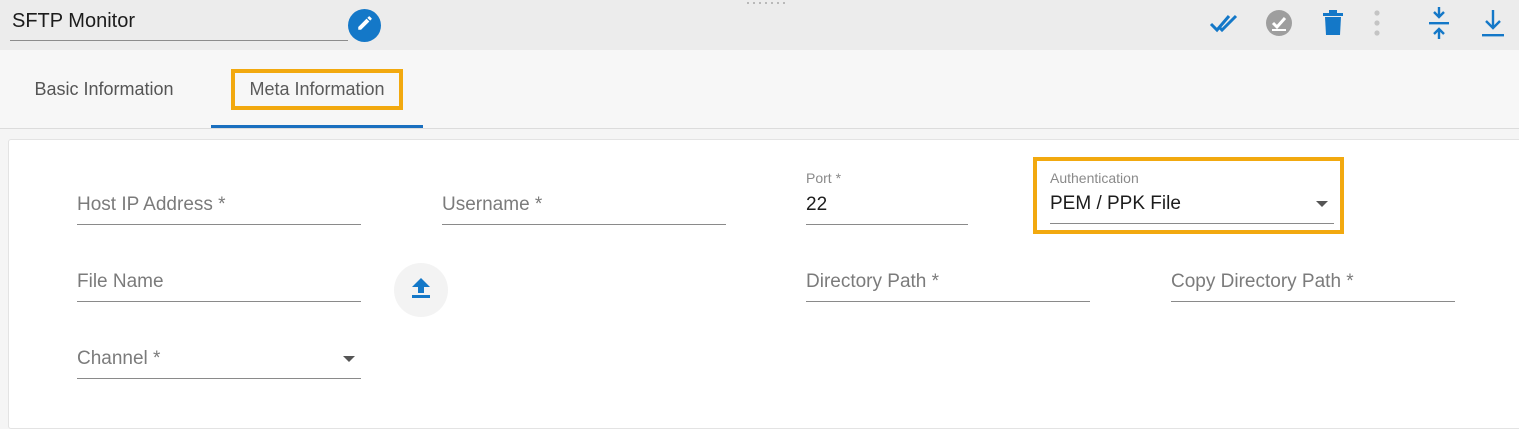 This screenshot has height=429, width=1519. Describe the element at coordinates (219, 357) in the screenshot. I see `channel-select: Channel *` at that location.